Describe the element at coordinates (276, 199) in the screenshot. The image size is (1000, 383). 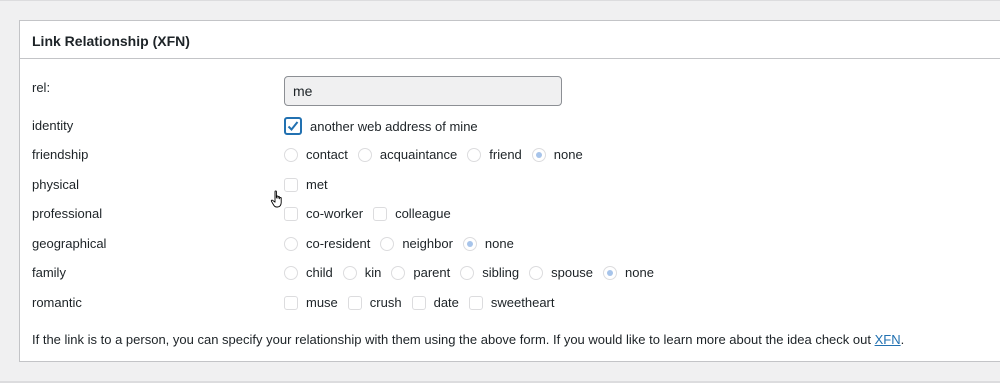
I see `hand-pointer-cursor-icon` at that location.